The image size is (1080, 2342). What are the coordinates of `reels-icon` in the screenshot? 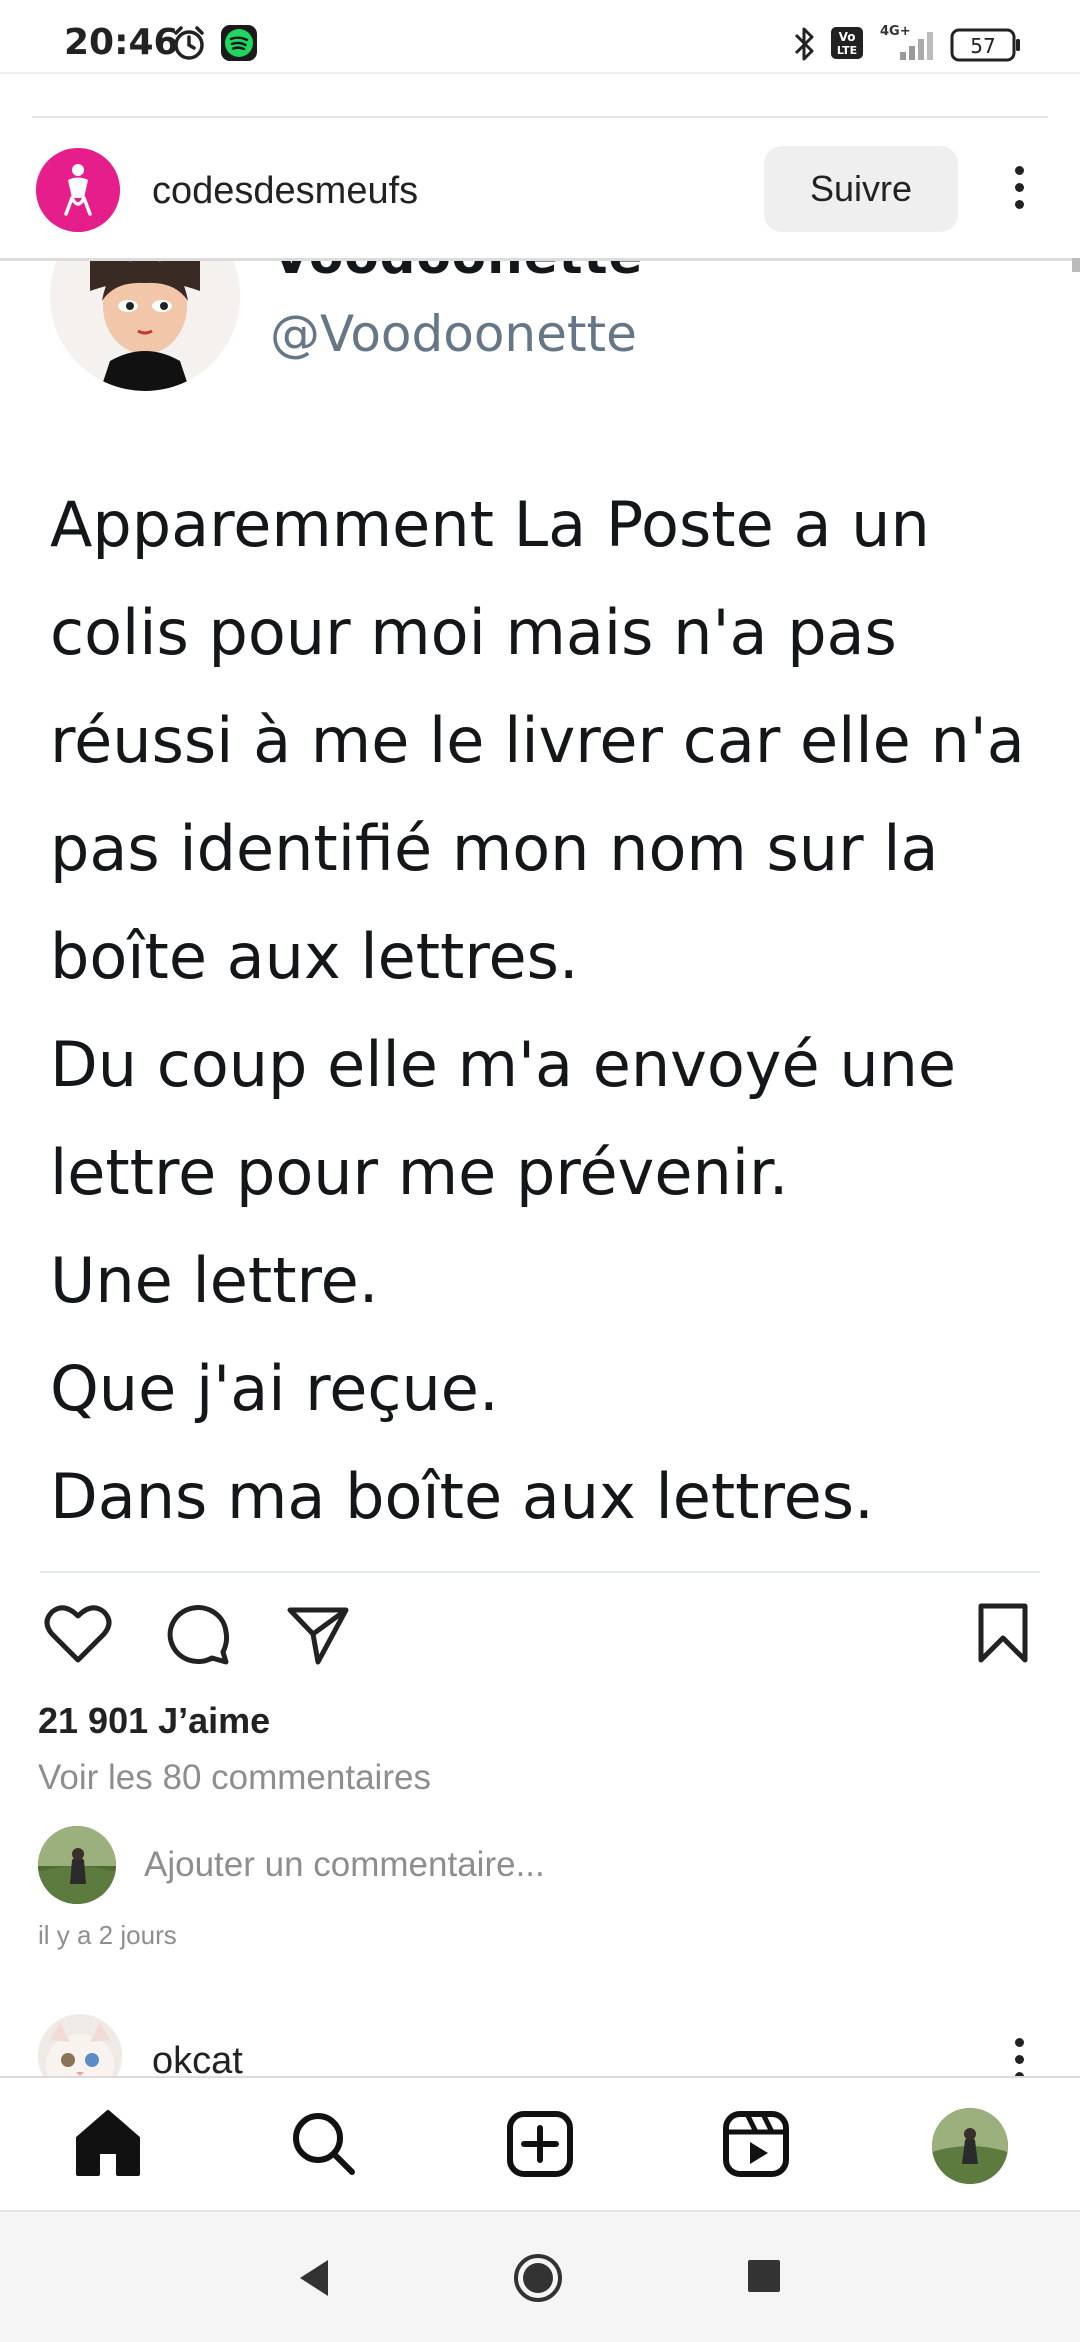 It's located at (756, 2144).